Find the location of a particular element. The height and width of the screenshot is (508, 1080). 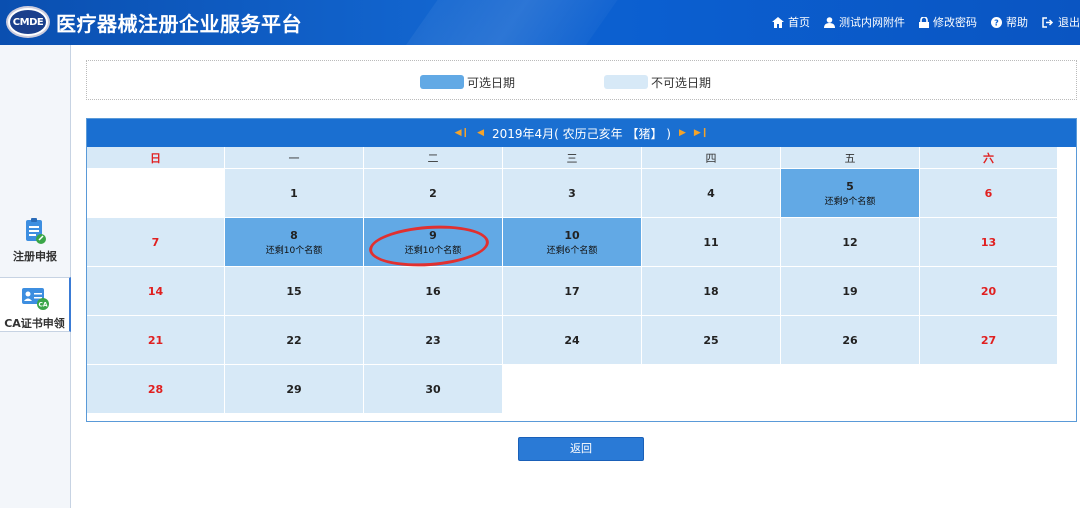

remaining-slots: 还剩9个名额 is located at coordinates (850, 201).